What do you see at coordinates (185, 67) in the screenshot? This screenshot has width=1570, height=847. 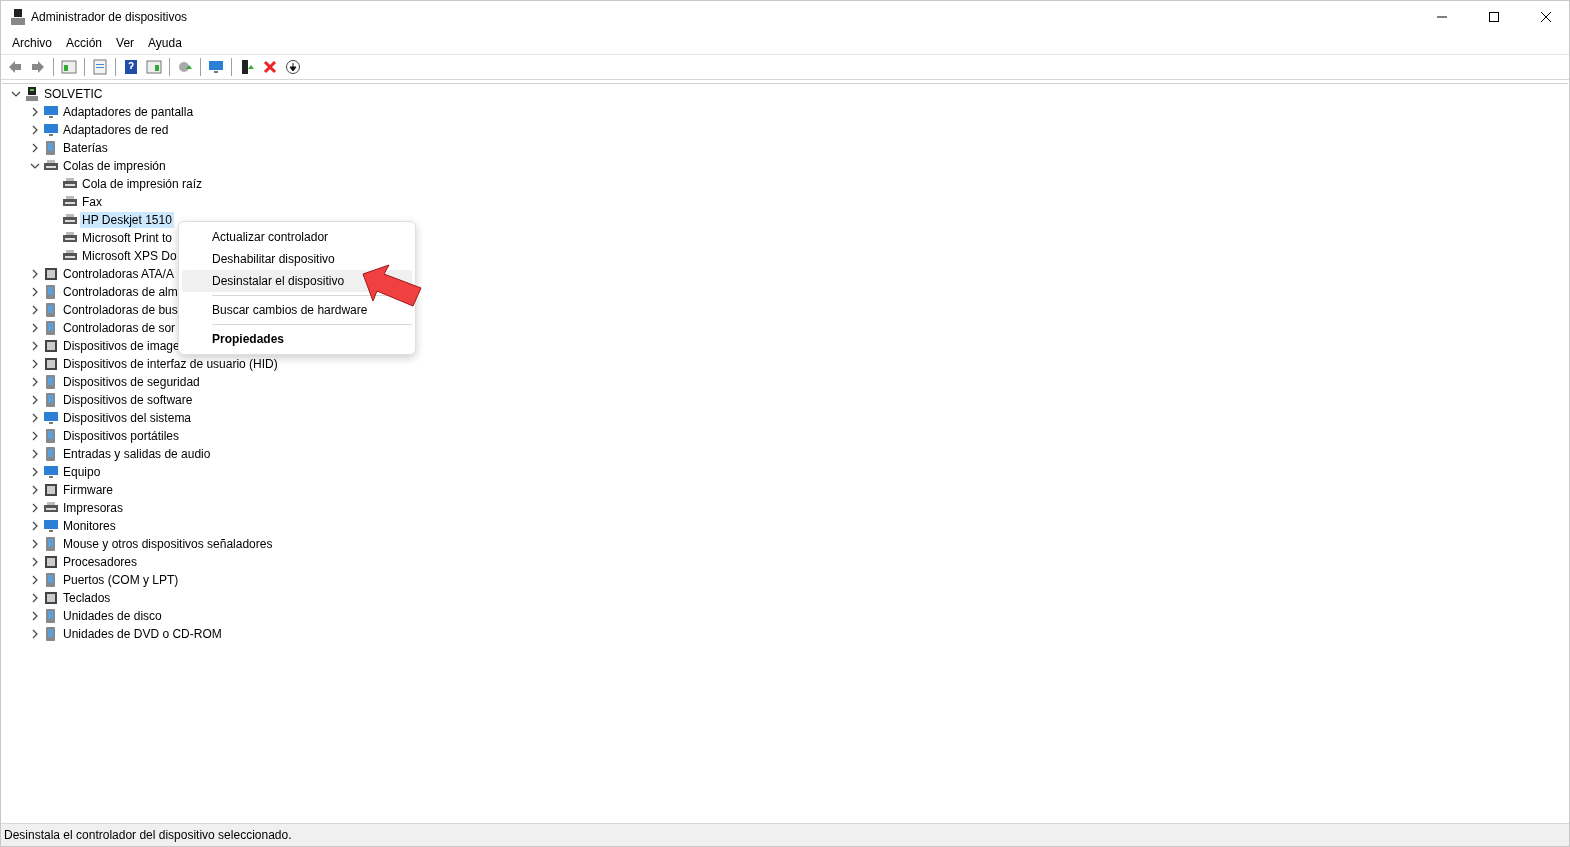 I see `gear-icon` at bounding box center [185, 67].